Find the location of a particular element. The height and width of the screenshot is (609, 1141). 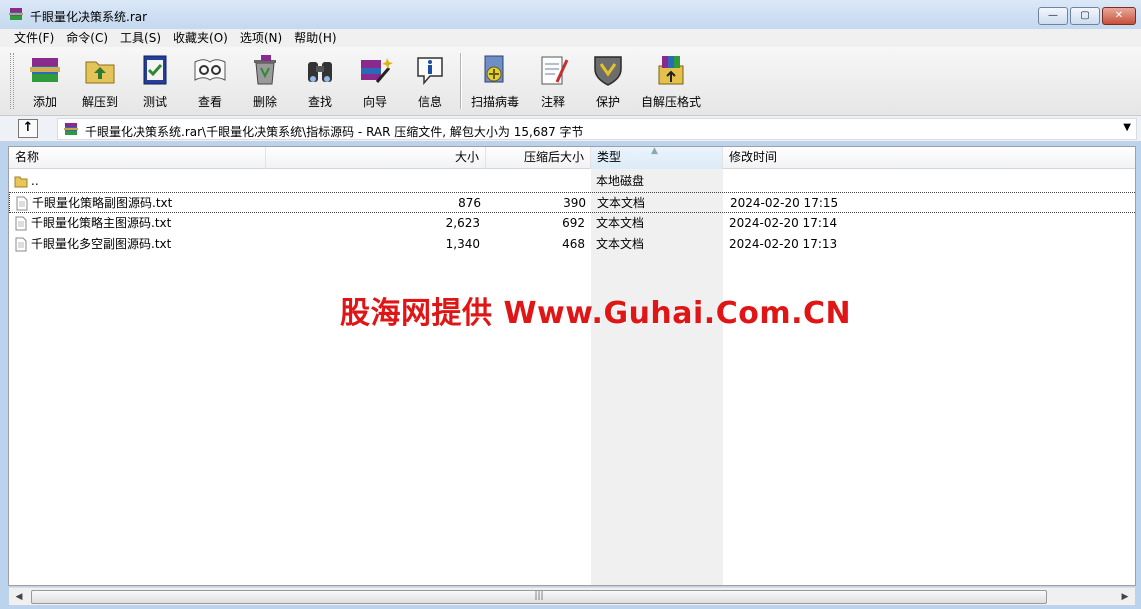

horizontal-scrollbar: ◀ ||| ▶ is located at coordinates (572, 596).